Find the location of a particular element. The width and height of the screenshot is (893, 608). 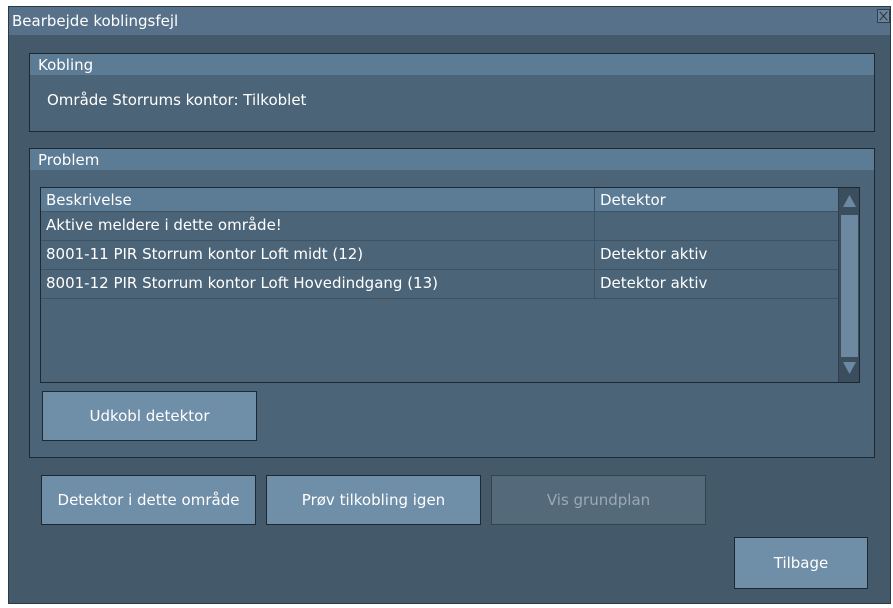

retry-connection-button: Prøv tilkobling igen is located at coordinates (373, 500).